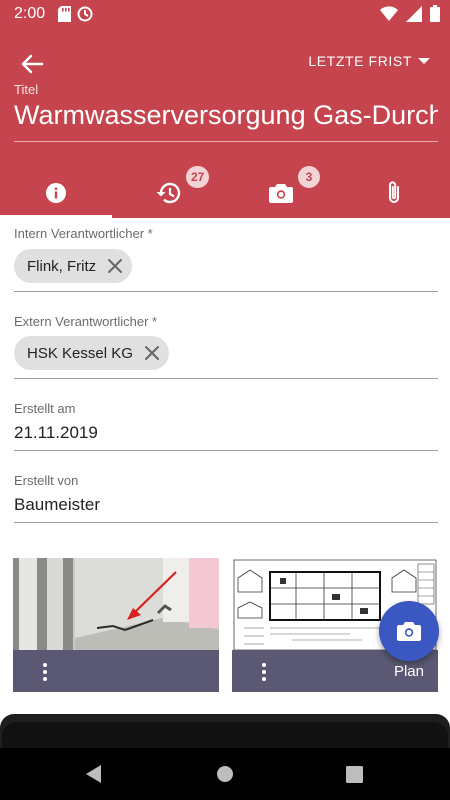 The height and width of the screenshot is (800, 450). I want to click on history-badge: 27, so click(198, 177).